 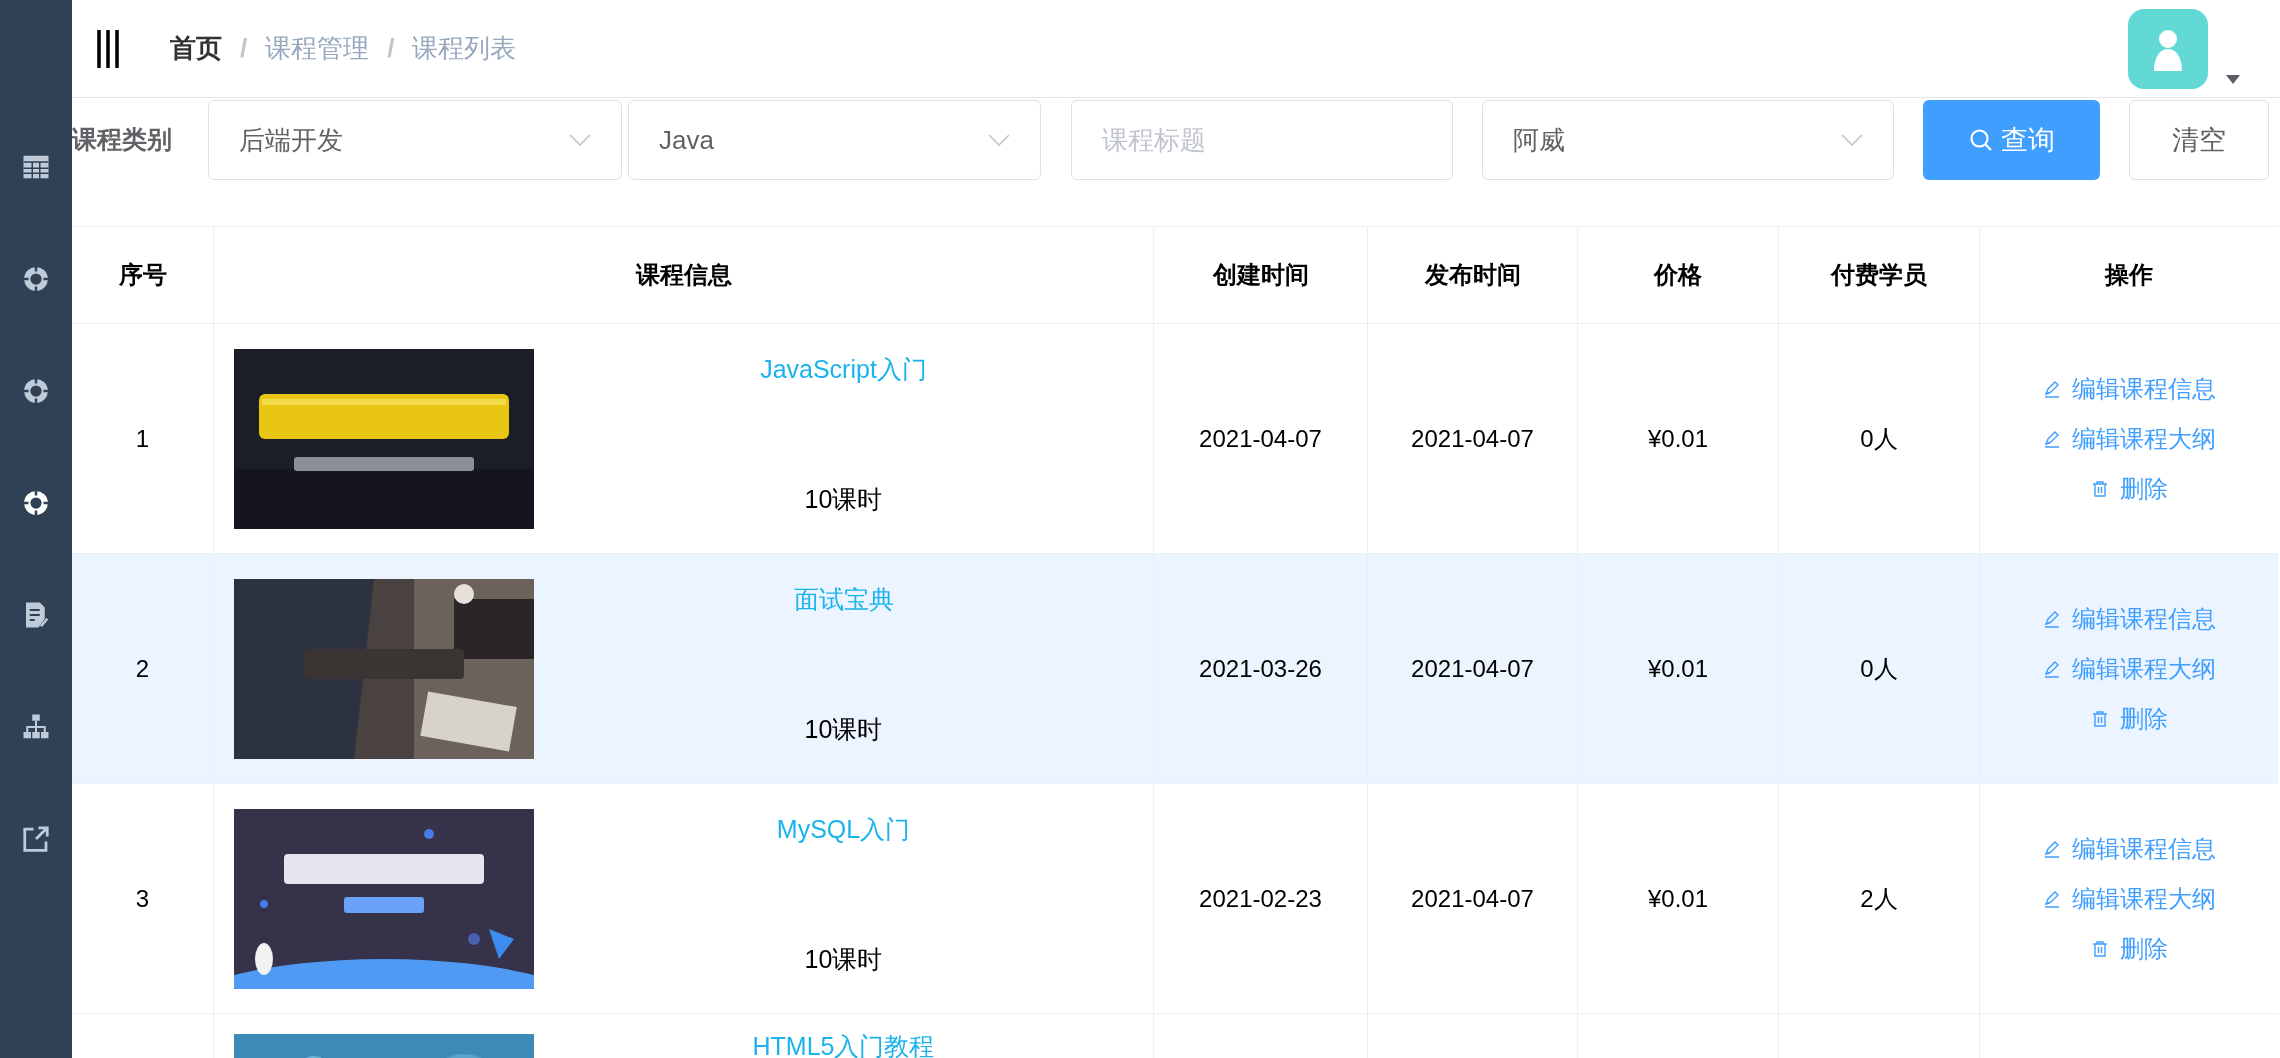 I want to click on menu-icon, so click(x=108, y=48).